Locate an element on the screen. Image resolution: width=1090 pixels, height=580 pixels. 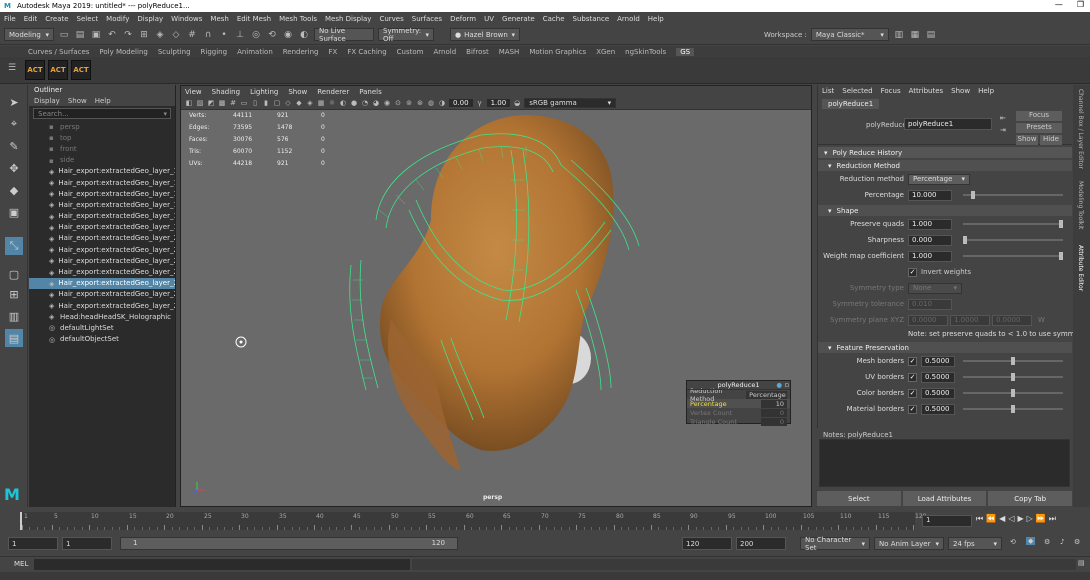
in-view-options-icon: ● is located at coordinates (779, 385).